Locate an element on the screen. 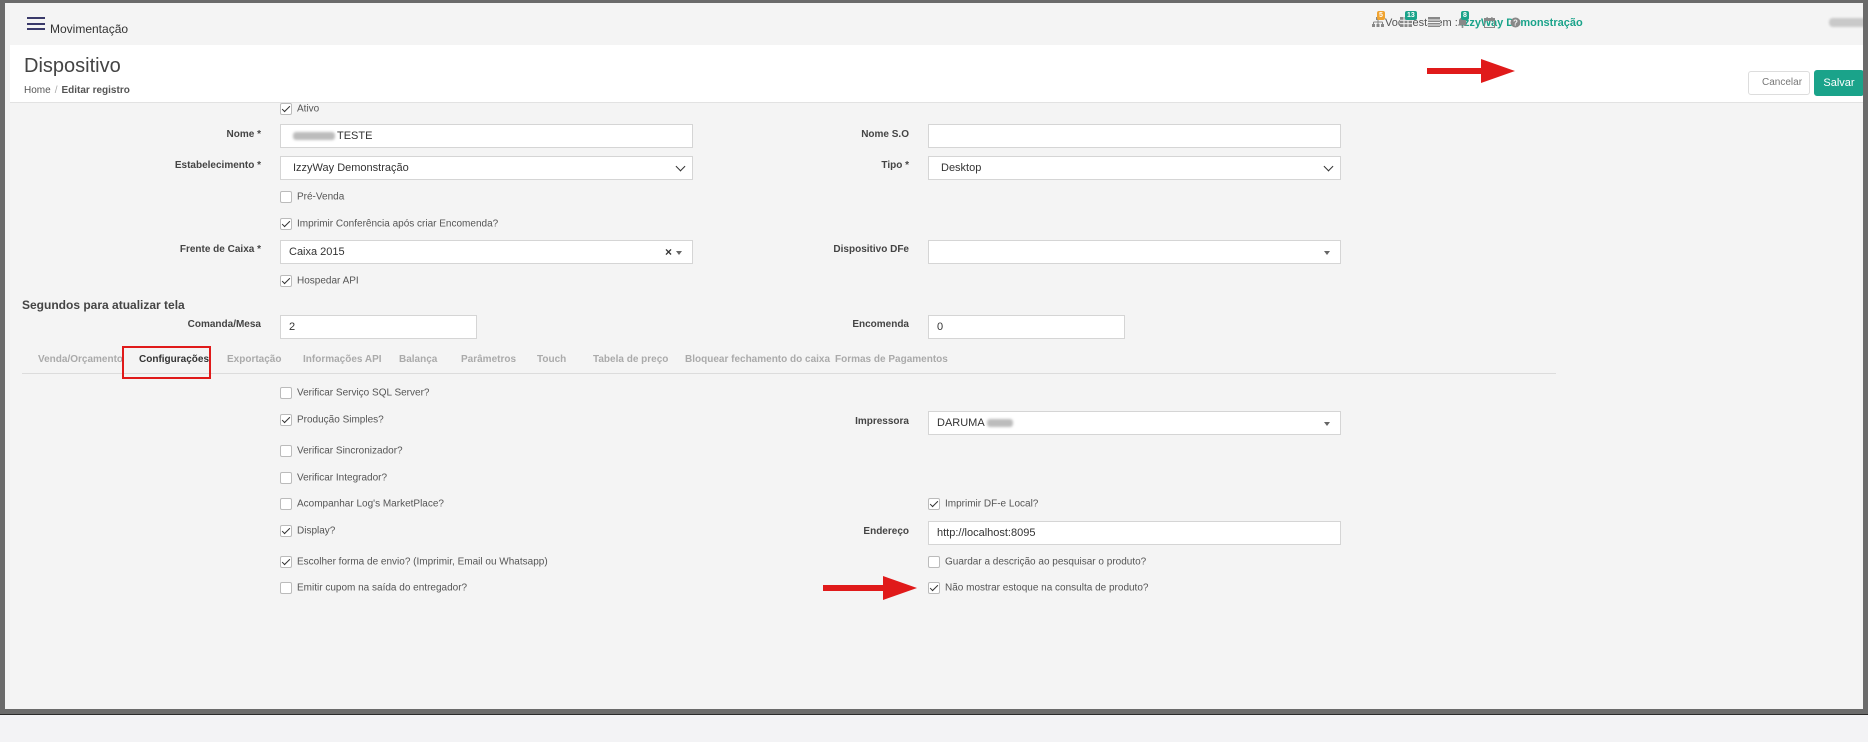 Image resolution: width=1868 pixels, height=742 pixels. verificar-sincronizador-checkbox: Verificar Sincronizador? is located at coordinates (341, 452).